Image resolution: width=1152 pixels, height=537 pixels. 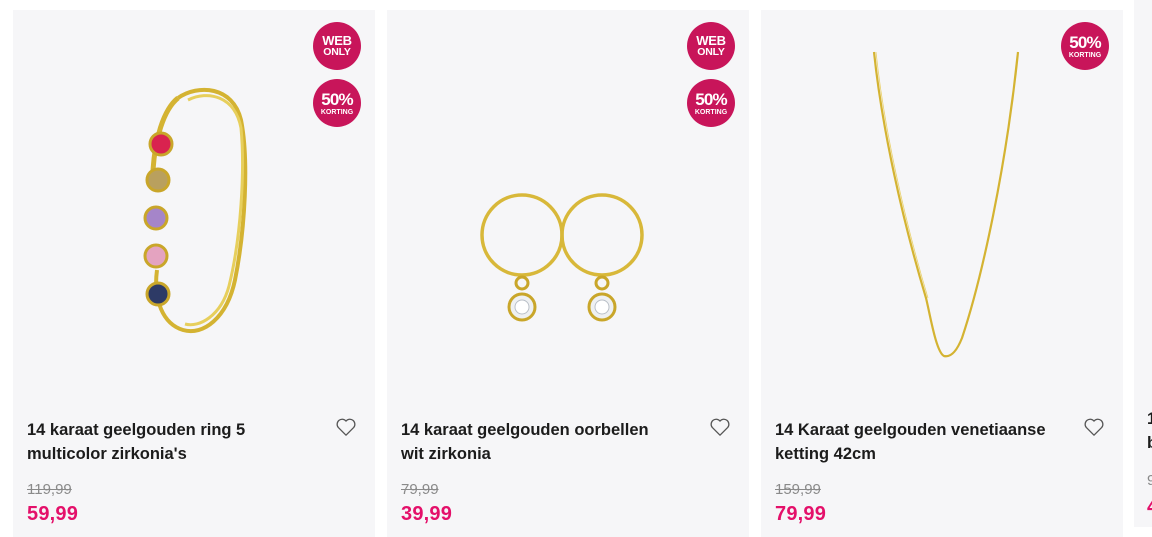 I want to click on sale-price: 79,99, so click(x=801, y=514).